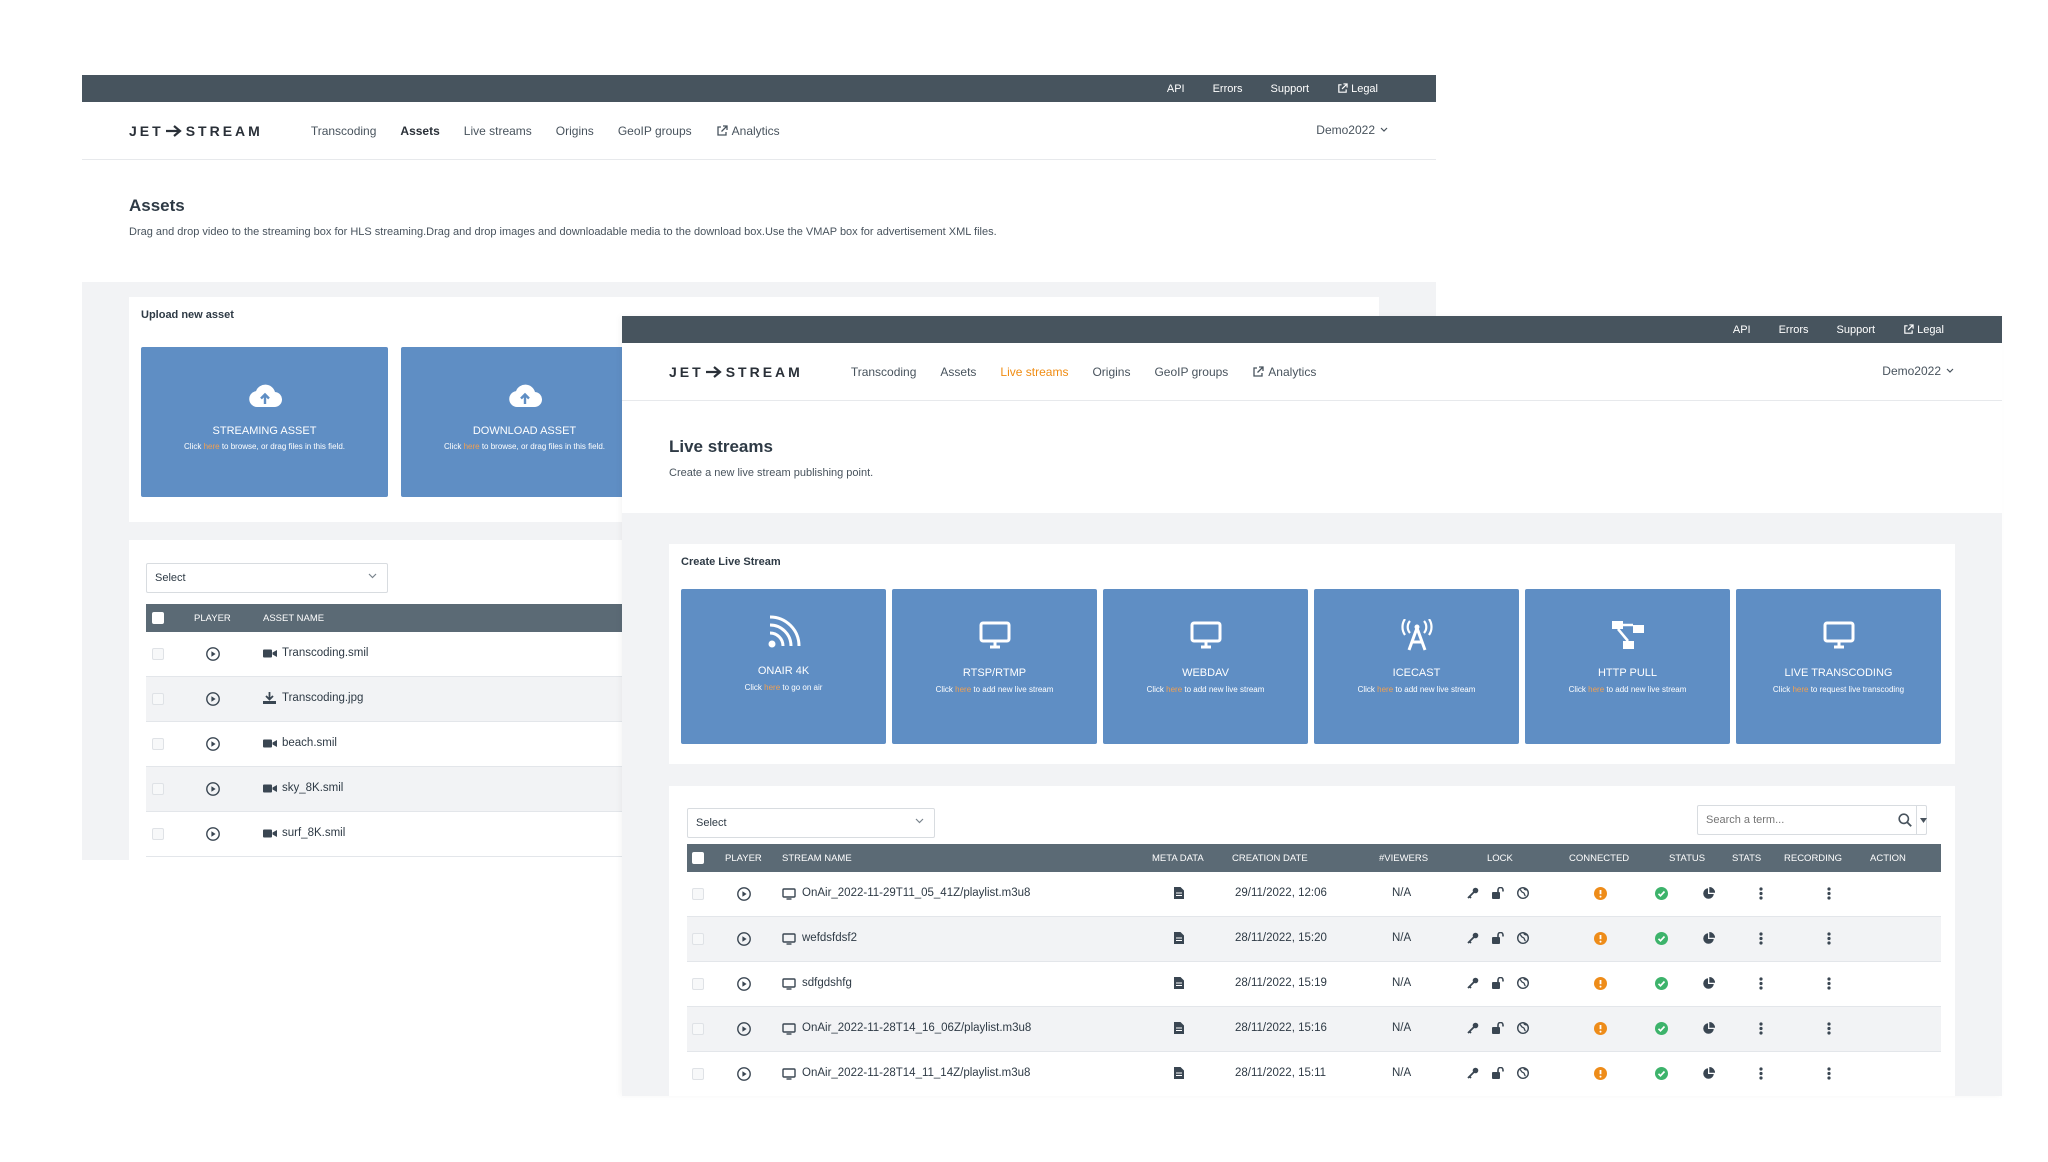  I want to click on table-row: sdfgdshfg 28/11/2022, 15:19 N/A, so click(1314, 984).